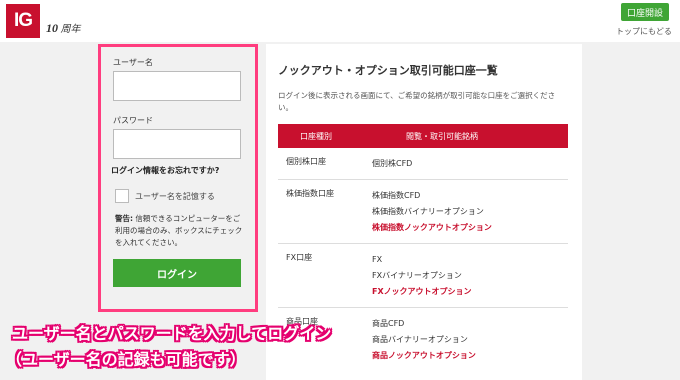  Describe the element at coordinates (306, 161) in the screenshot. I see `account-type: 個別株口座` at that location.